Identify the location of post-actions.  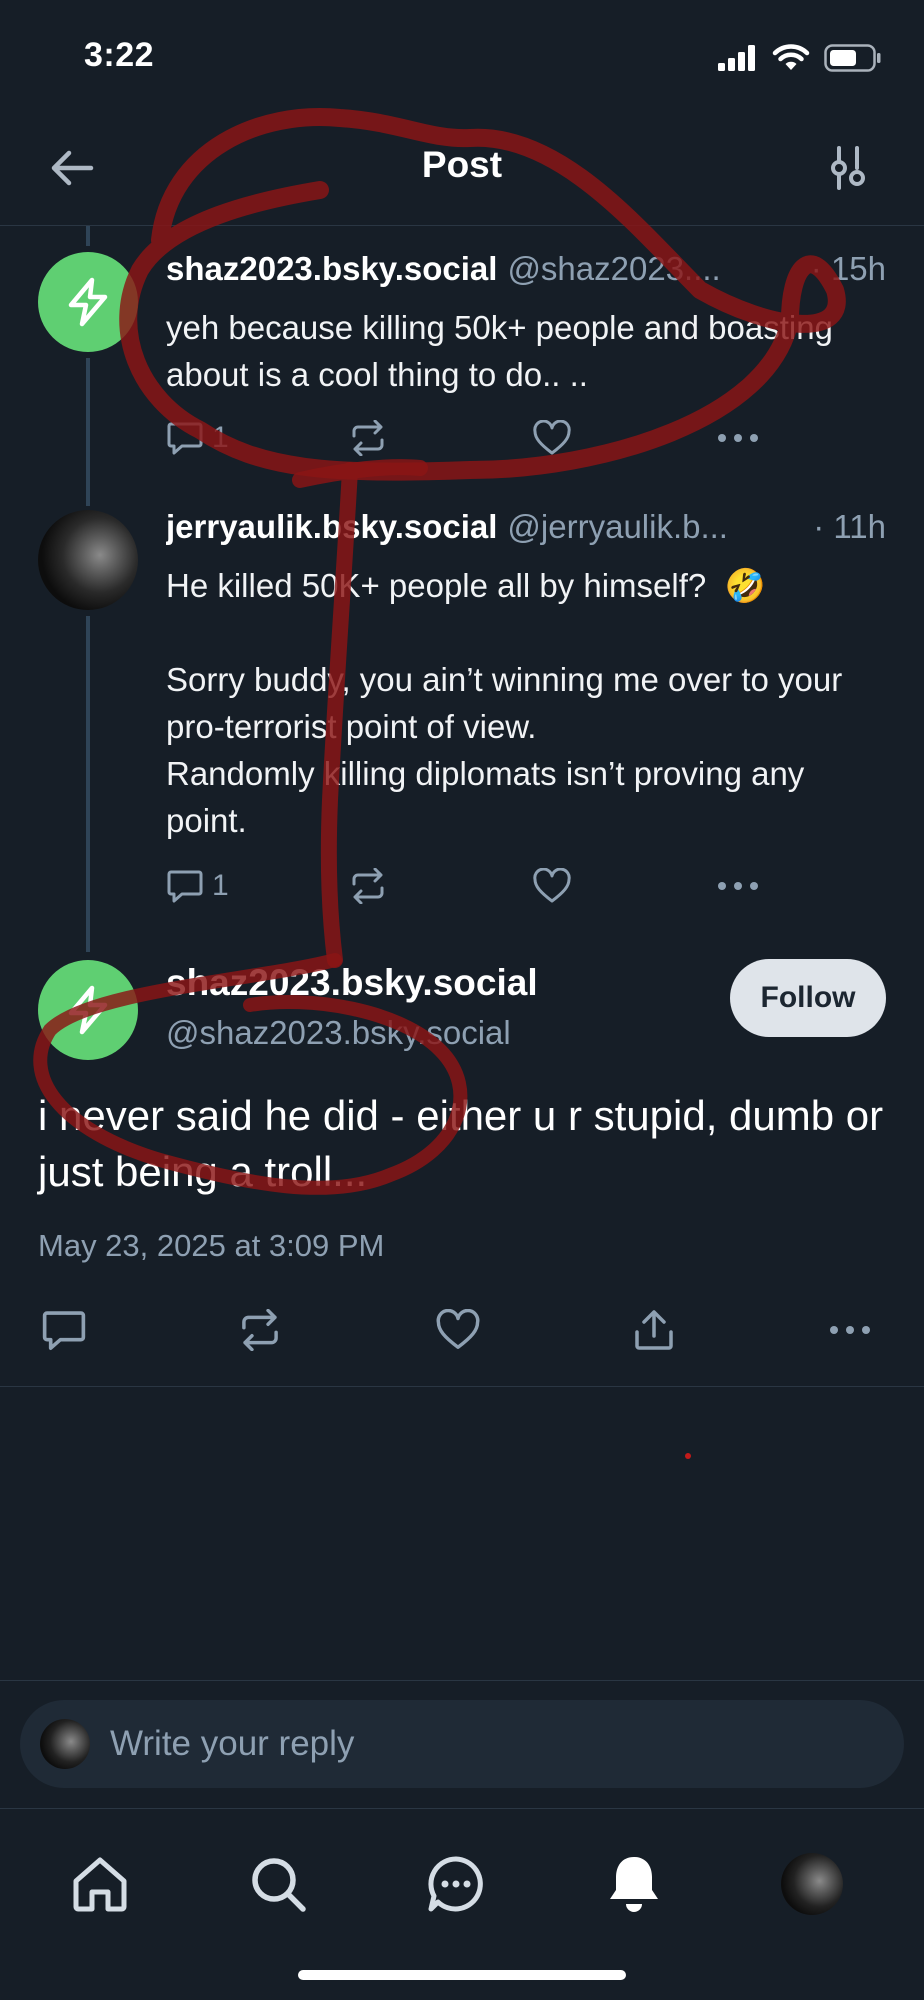
(462, 1330).